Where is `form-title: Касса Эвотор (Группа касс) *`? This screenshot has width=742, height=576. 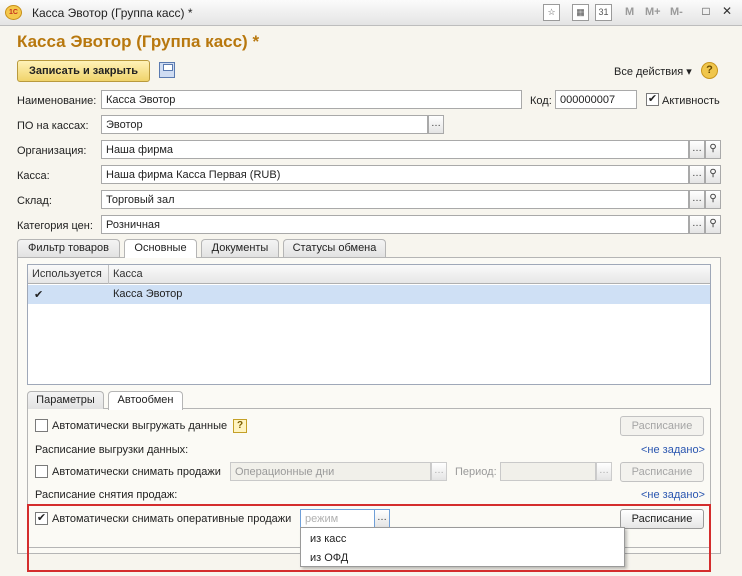
form-title: Касса Эвотор (Группа касс) * is located at coordinates (138, 41).